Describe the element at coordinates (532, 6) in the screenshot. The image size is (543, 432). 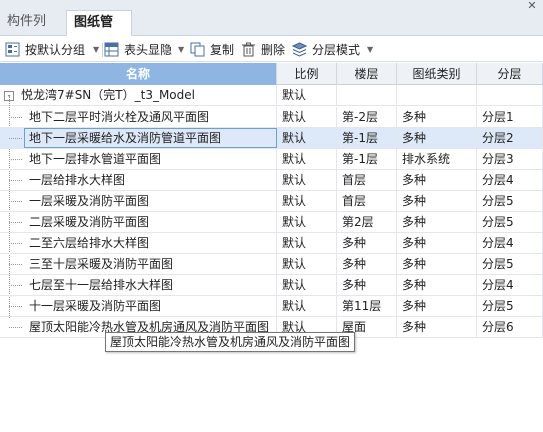
I see `close-icon: ✕` at that location.